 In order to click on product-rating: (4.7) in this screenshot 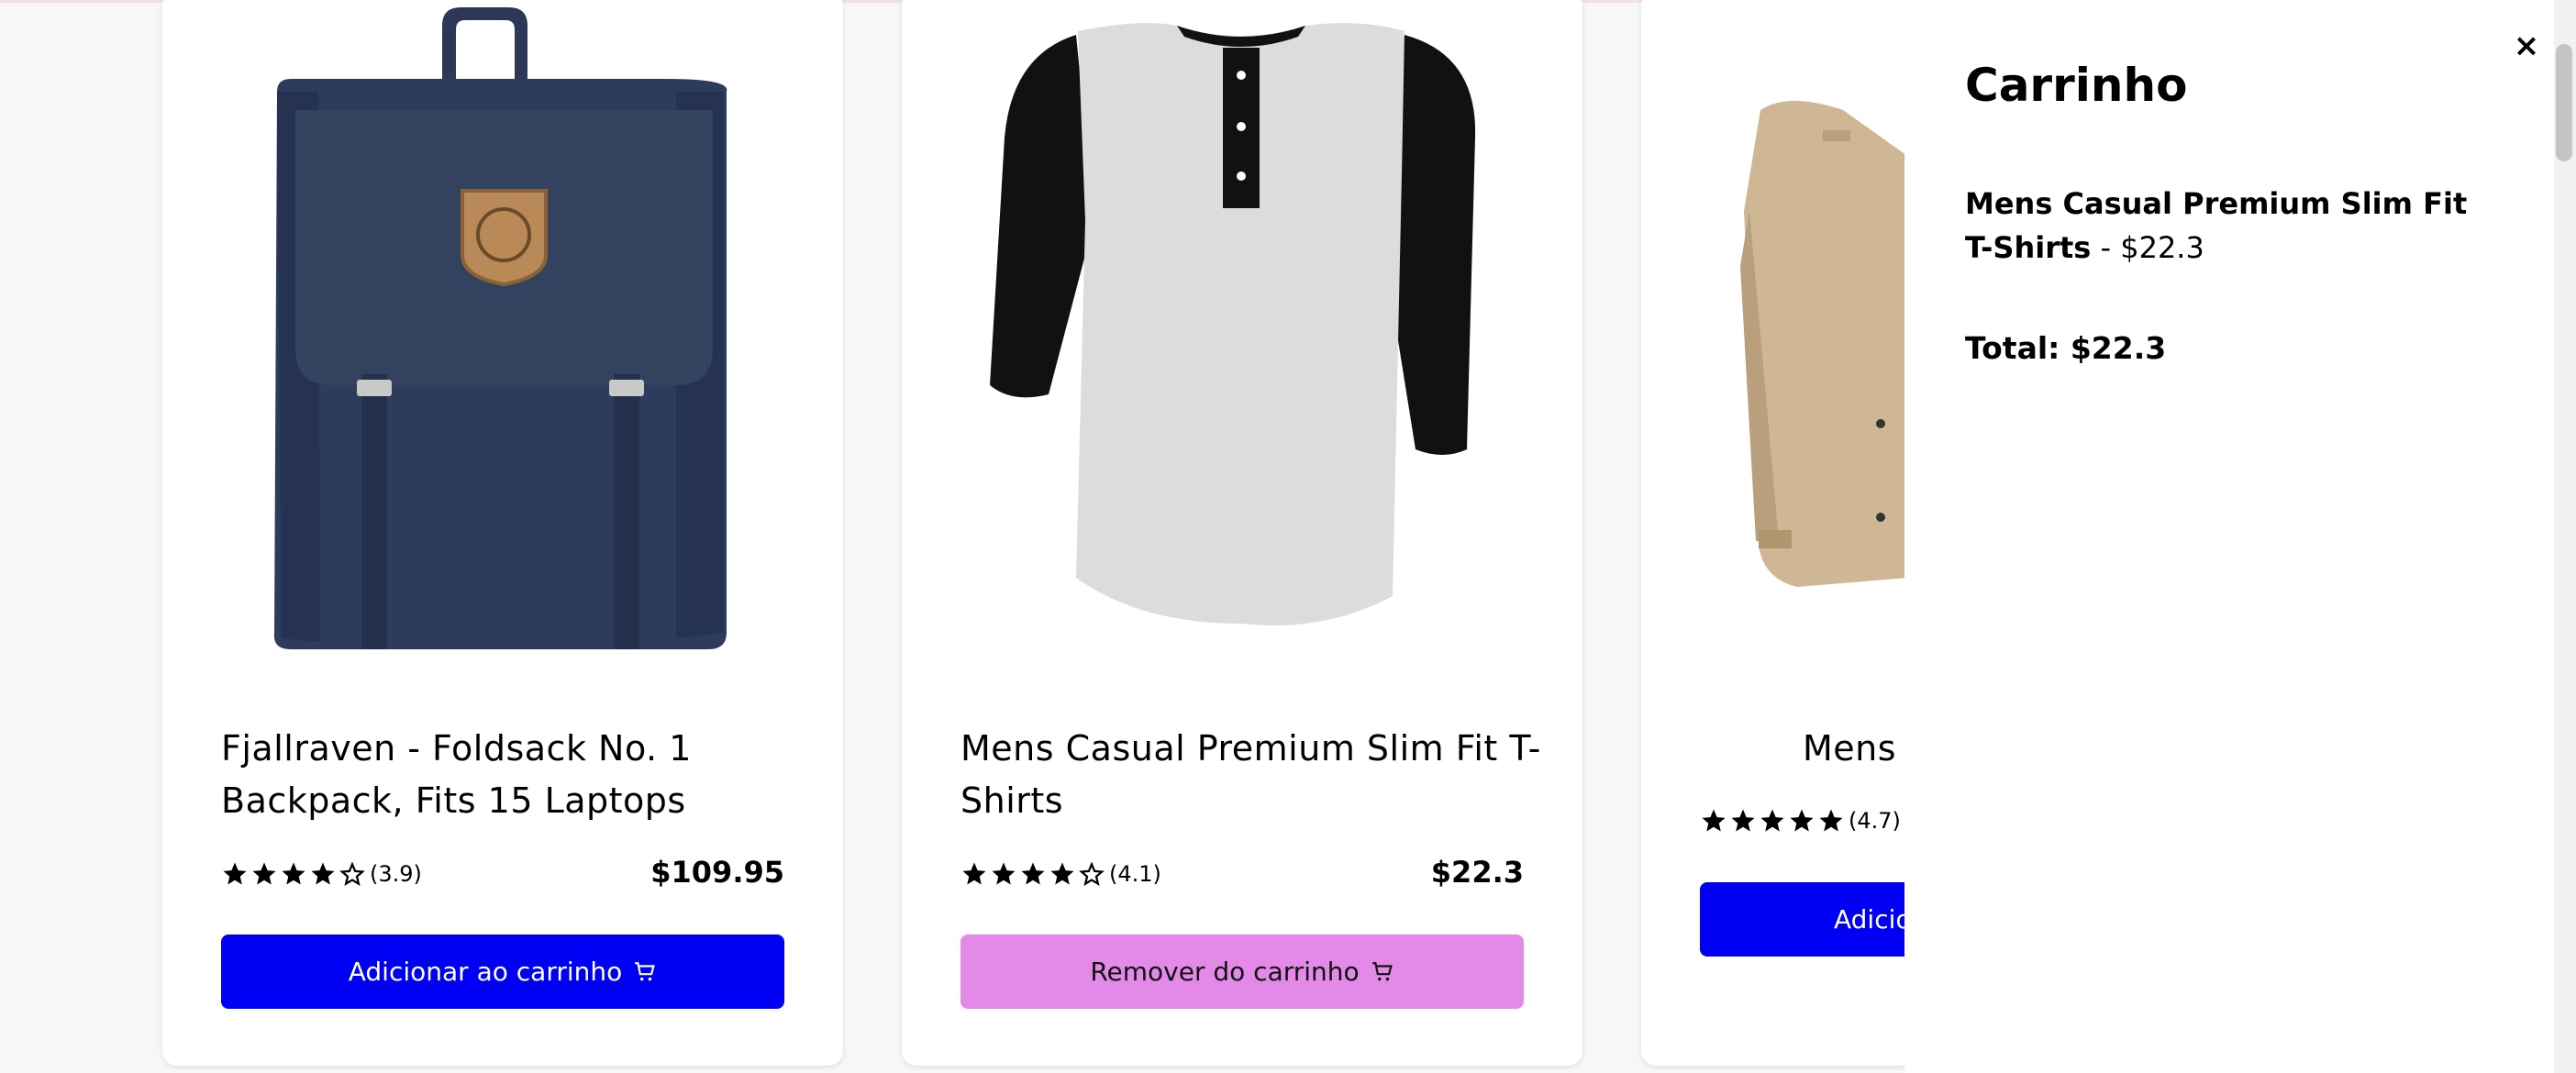, I will do `click(1800, 821)`.